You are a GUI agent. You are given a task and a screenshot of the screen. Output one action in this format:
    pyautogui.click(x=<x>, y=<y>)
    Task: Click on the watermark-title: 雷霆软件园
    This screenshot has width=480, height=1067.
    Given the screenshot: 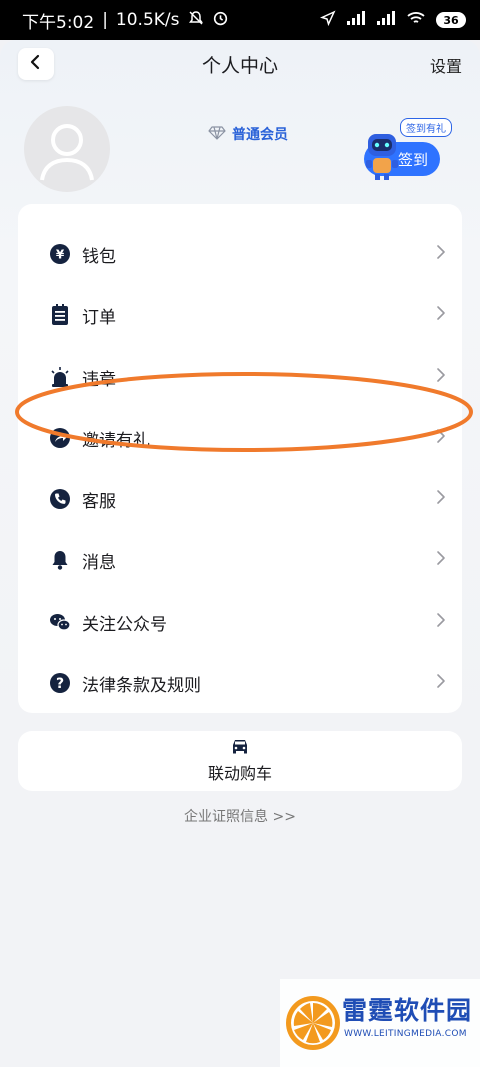 What is the action you would take?
    pyautogui.click(x=407, y=1010)
    